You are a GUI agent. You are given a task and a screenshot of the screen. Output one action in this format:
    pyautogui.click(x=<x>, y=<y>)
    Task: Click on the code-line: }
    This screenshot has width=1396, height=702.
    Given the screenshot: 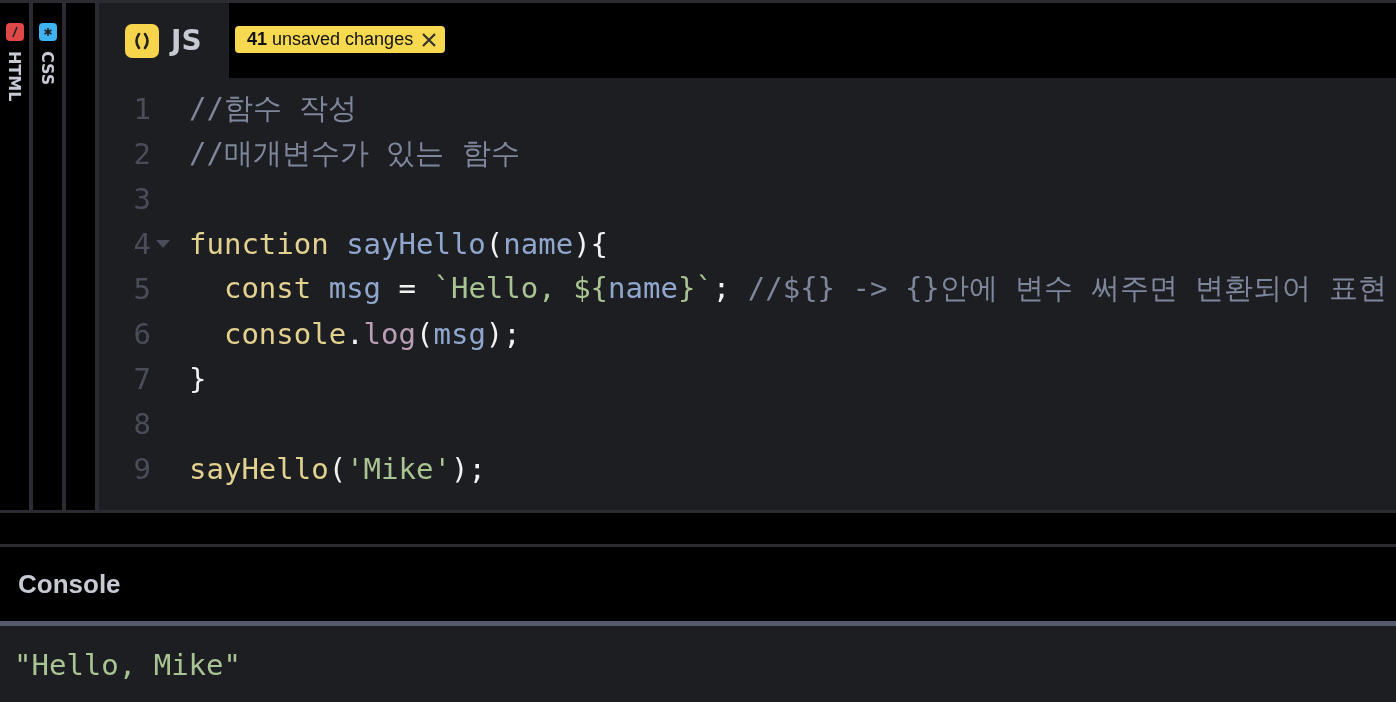 What is the action you would take?
    pyautogui.click(x=198, y=378)
    